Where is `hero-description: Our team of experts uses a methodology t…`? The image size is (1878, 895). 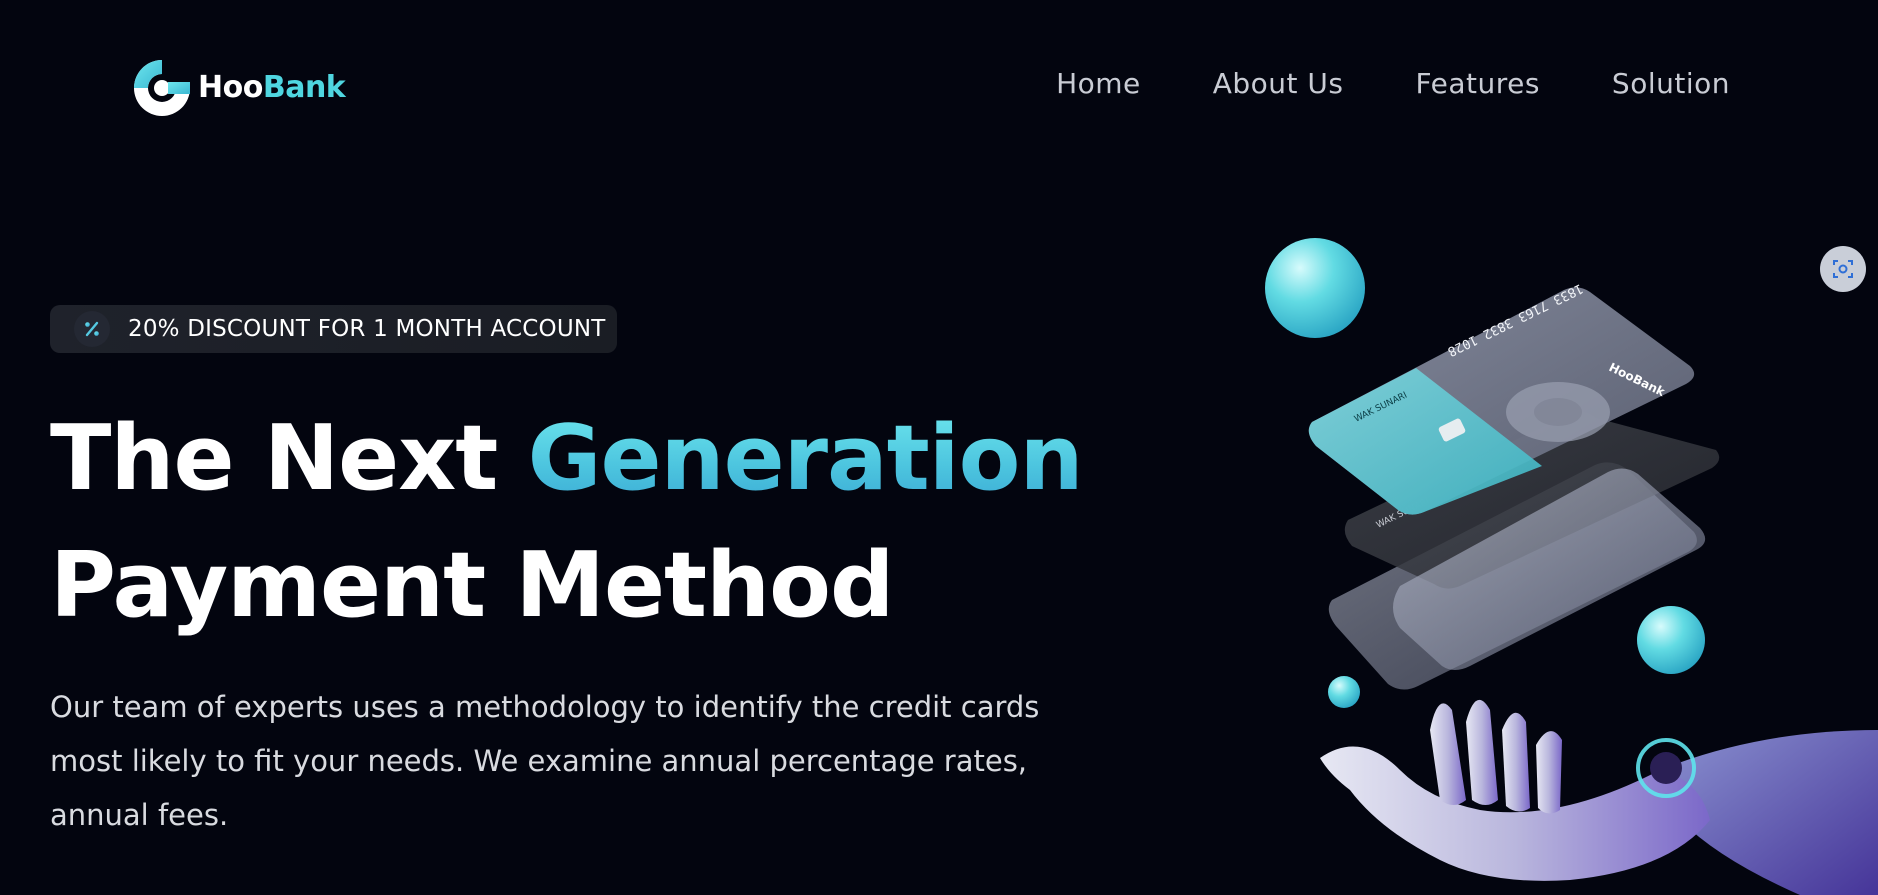
hero-description: Our team of experts uses a methodology t… is located at coordinates (545, 761).